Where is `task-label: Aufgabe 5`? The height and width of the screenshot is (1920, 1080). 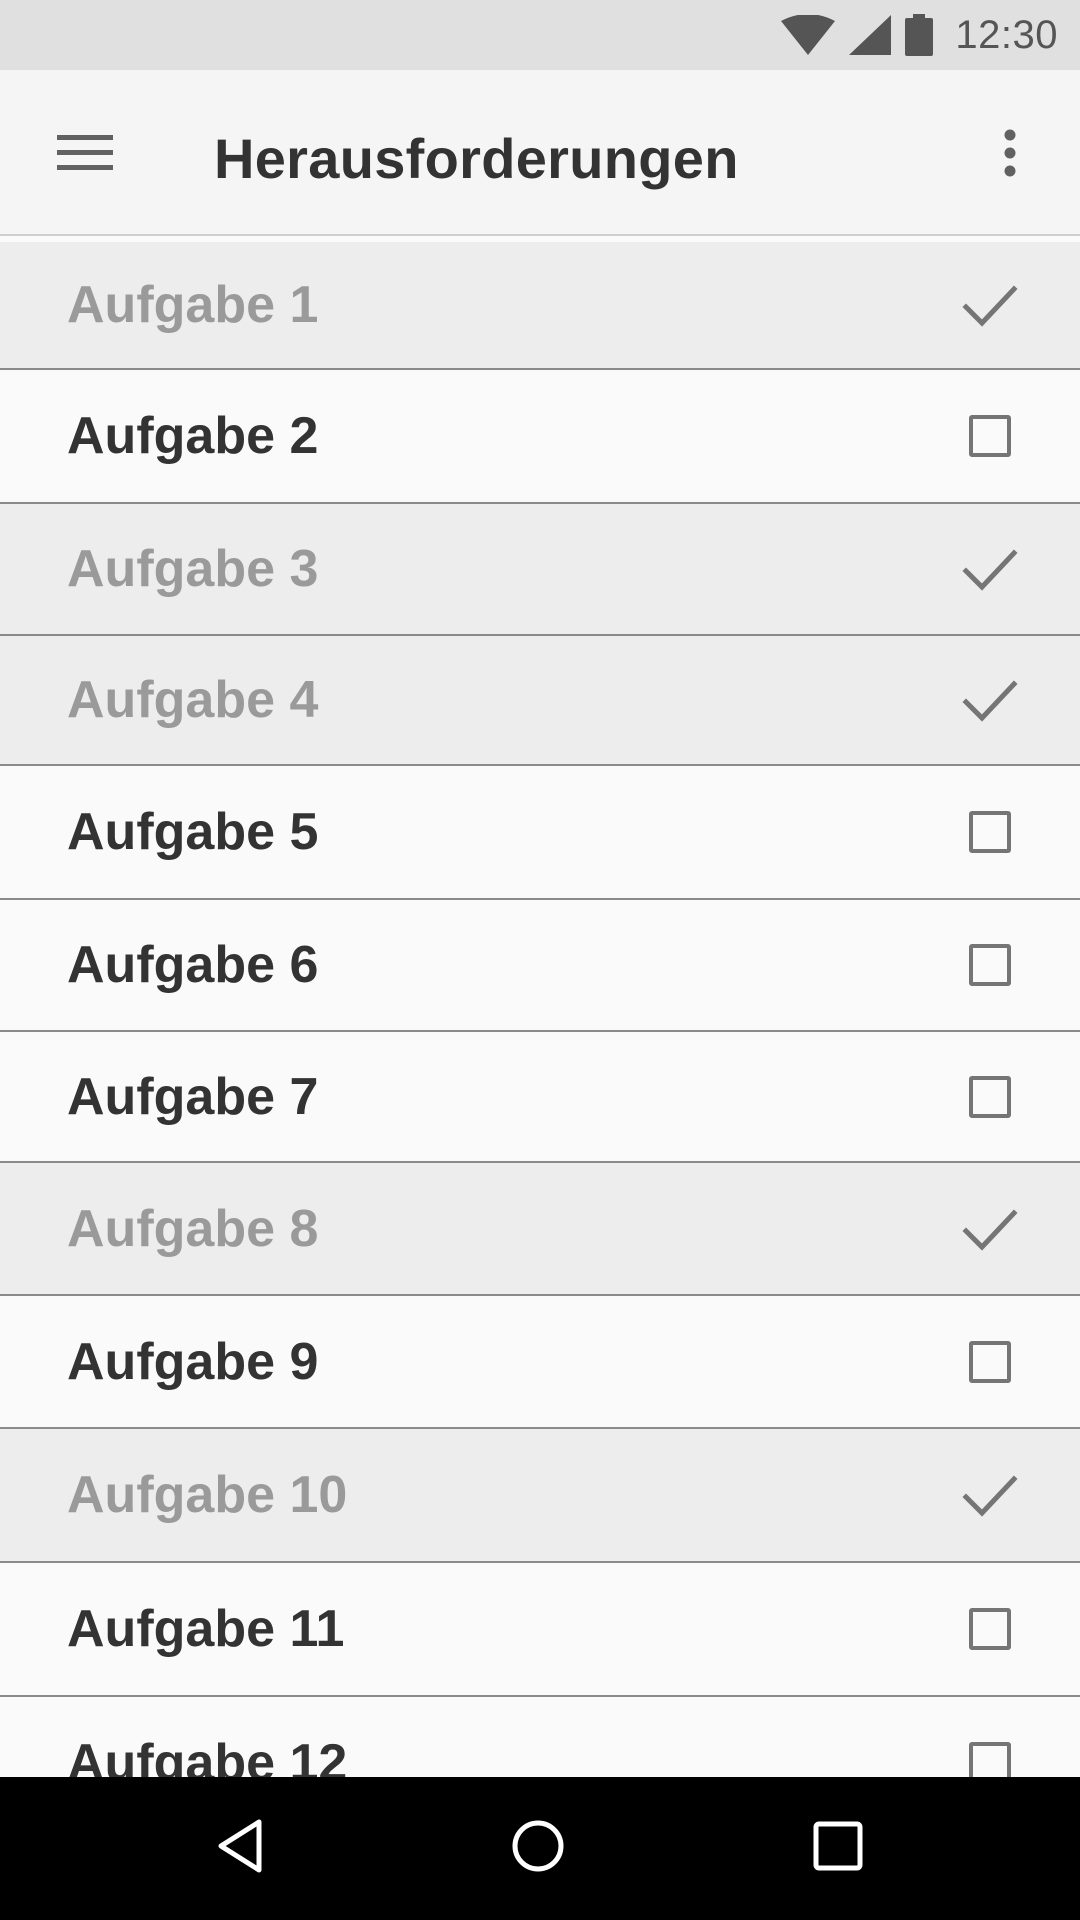
task-label: Aufgabe 5 is located at coordinates (193, 832).